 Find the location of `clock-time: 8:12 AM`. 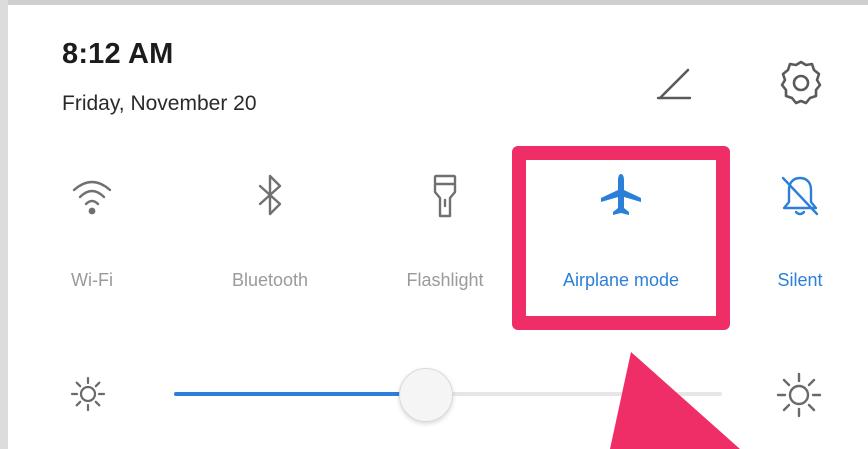

clock-time: 8:12 AM is located at coordinates (118, 54).